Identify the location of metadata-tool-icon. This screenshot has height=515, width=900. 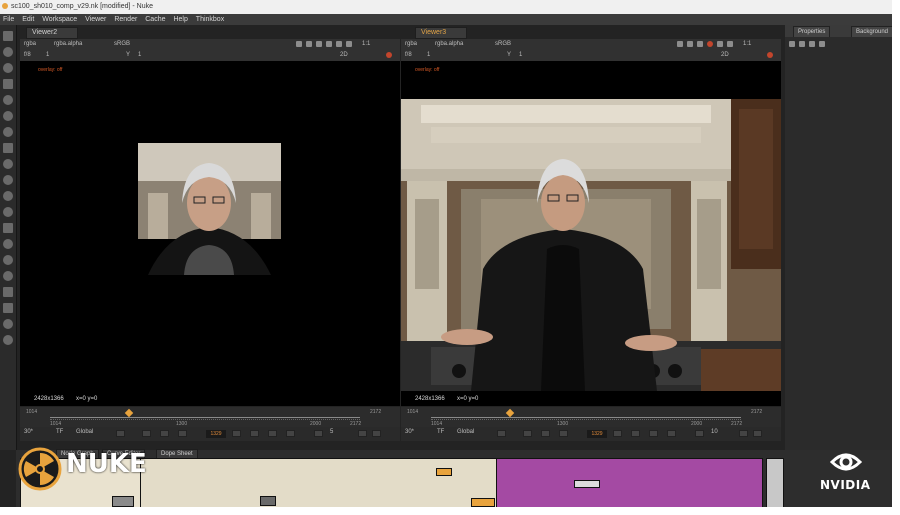
(8, 212).